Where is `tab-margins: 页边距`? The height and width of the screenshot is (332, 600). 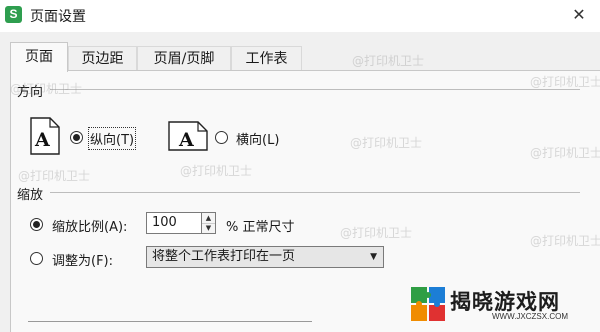
tab-margins: 页边距 is located at coordinates (102, 58).